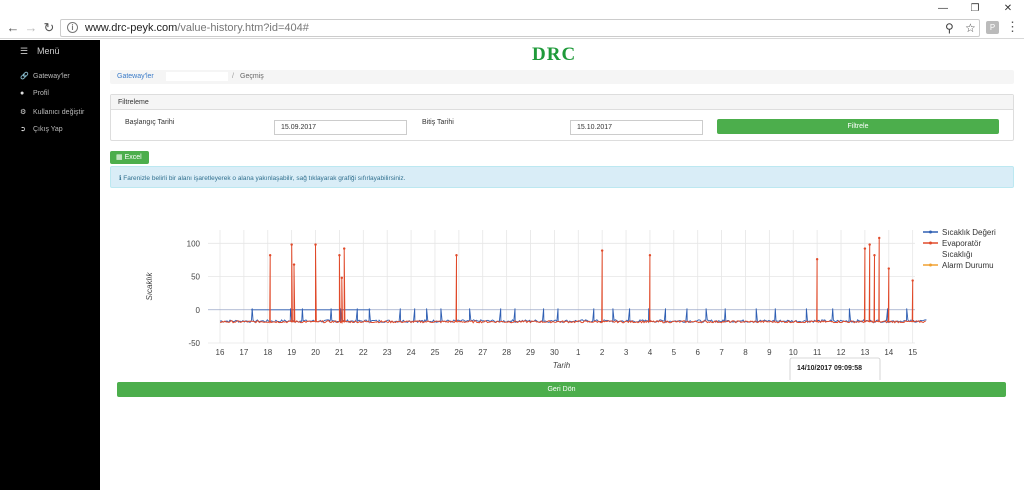  Describe the element at coordinates (41, 93) in the screenshot. I see `sidebar-item-label: Profil` at that location.